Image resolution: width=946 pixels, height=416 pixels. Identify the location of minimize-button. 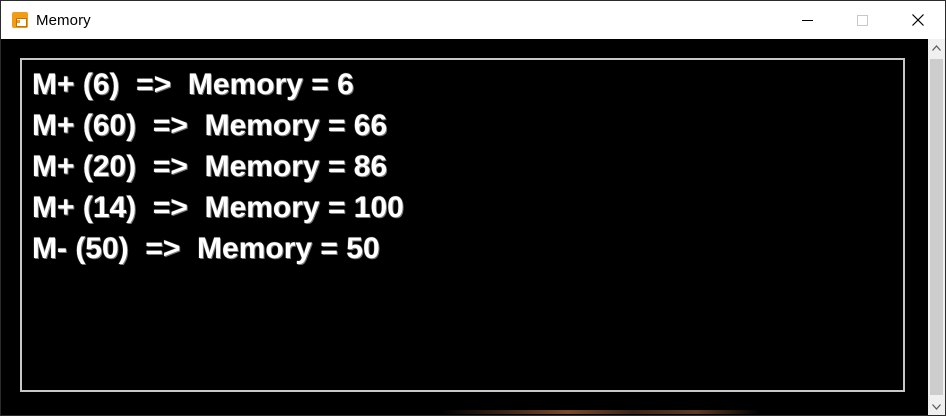
(807, 20).